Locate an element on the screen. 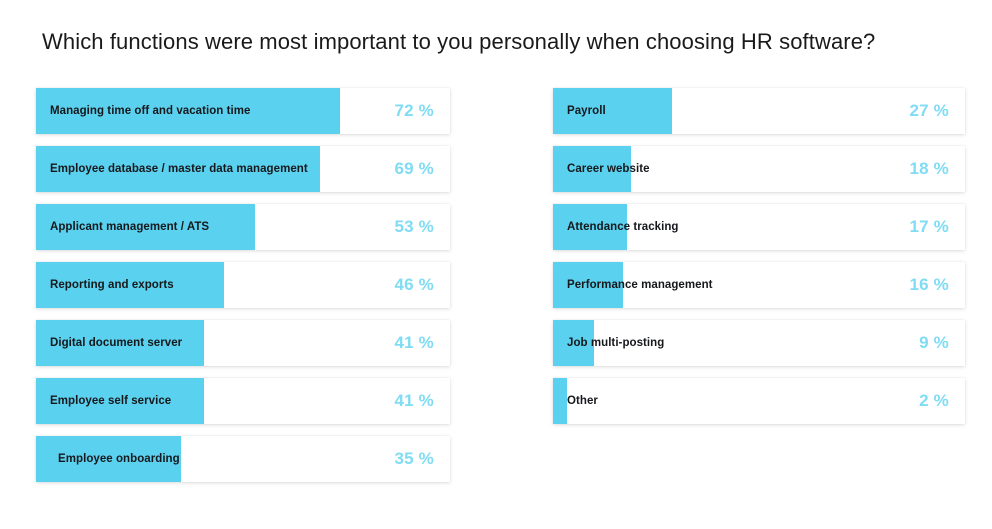 This screenshot has width=992, height=529. bar-row: Employee onboarding 35 % is located at coordinates (243, 459).